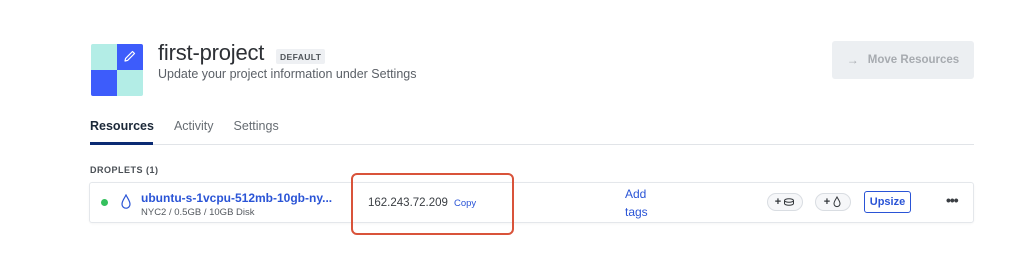 The height and width of the screenshot is (269, 1024). Describe the element at coordinates (130, 56) in the screenshot. I see `pencil-icon` at that location.